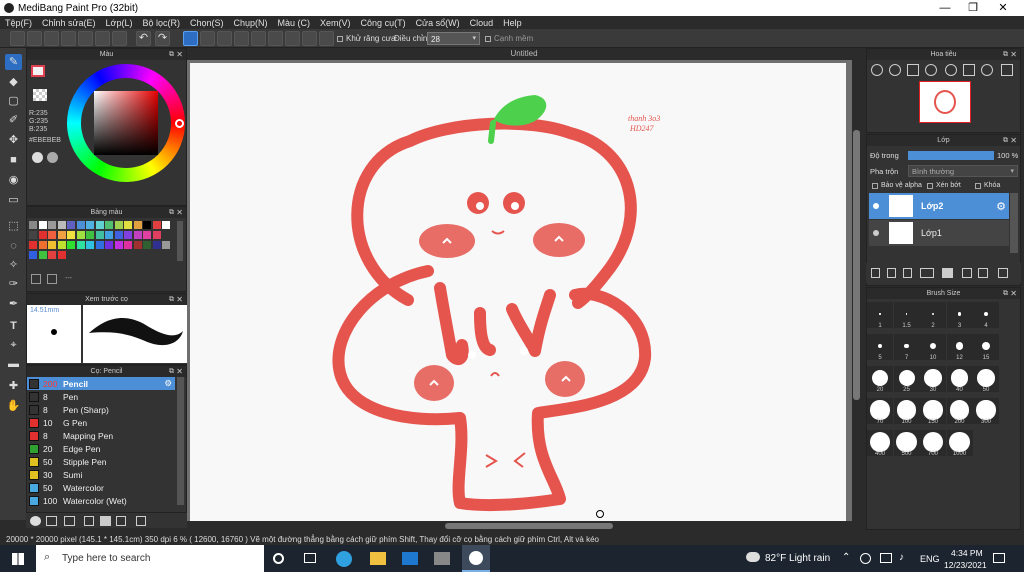 The width and height of the screenshot is (1024, 572). What do you see at coordinates (13, 226) in the screenshot?
I see `select-tool-icon: ⬚` at bounding box center [13, 226].